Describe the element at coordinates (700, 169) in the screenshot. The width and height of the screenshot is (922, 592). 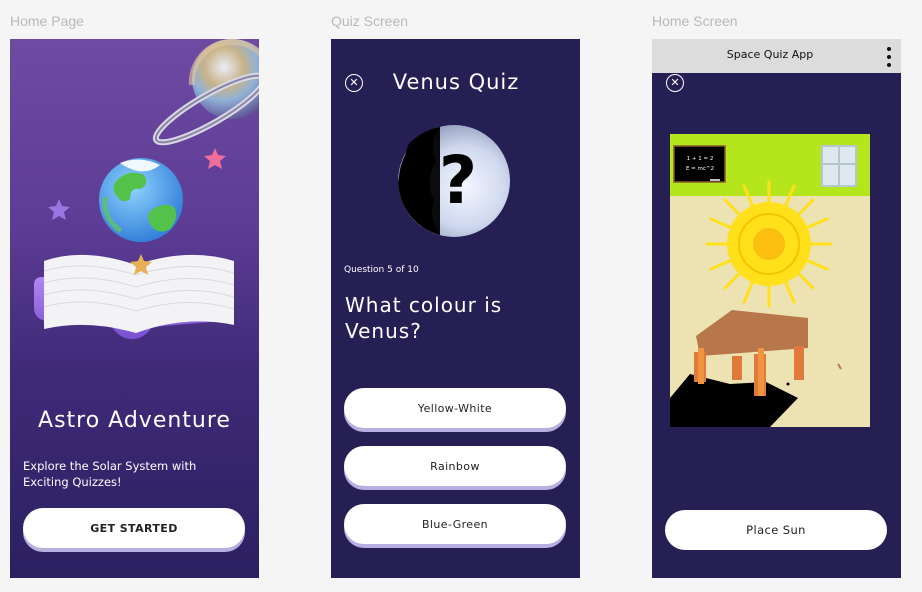
I see `board-line-2: E = mc^2` at that location.